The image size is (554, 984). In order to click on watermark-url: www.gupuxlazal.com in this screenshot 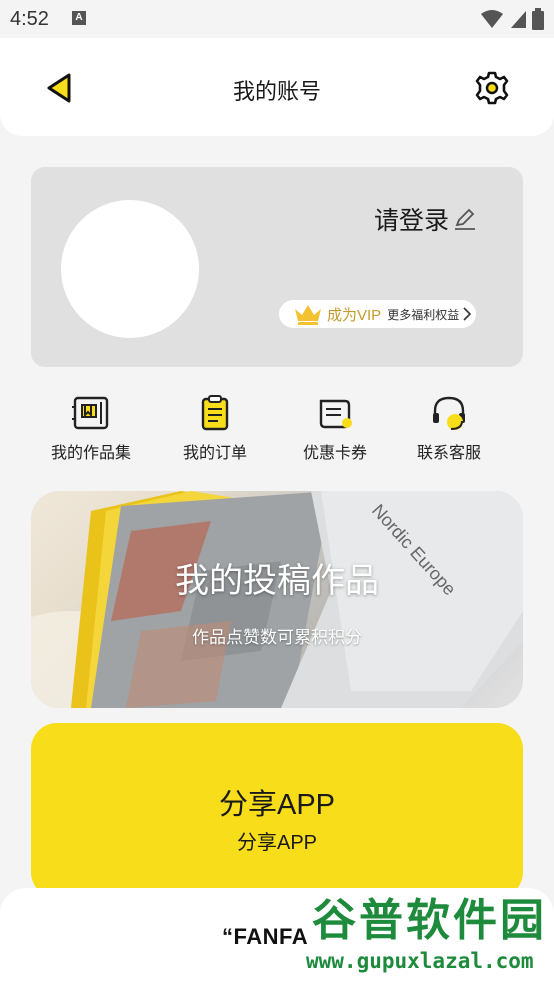, I will do `click(420, 961)`.